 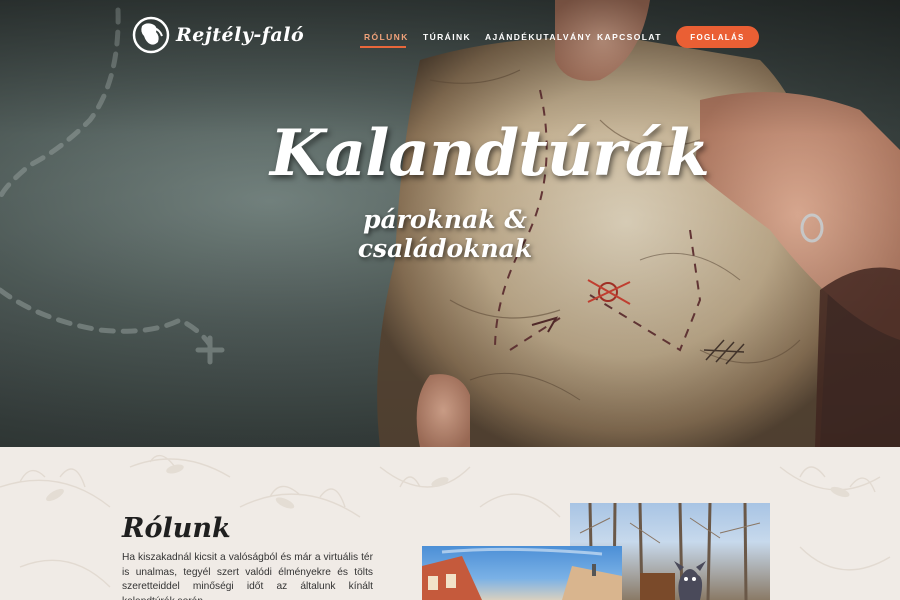 I want to click on logo-text: Rejtély-faló, so click(x=240, y=35).